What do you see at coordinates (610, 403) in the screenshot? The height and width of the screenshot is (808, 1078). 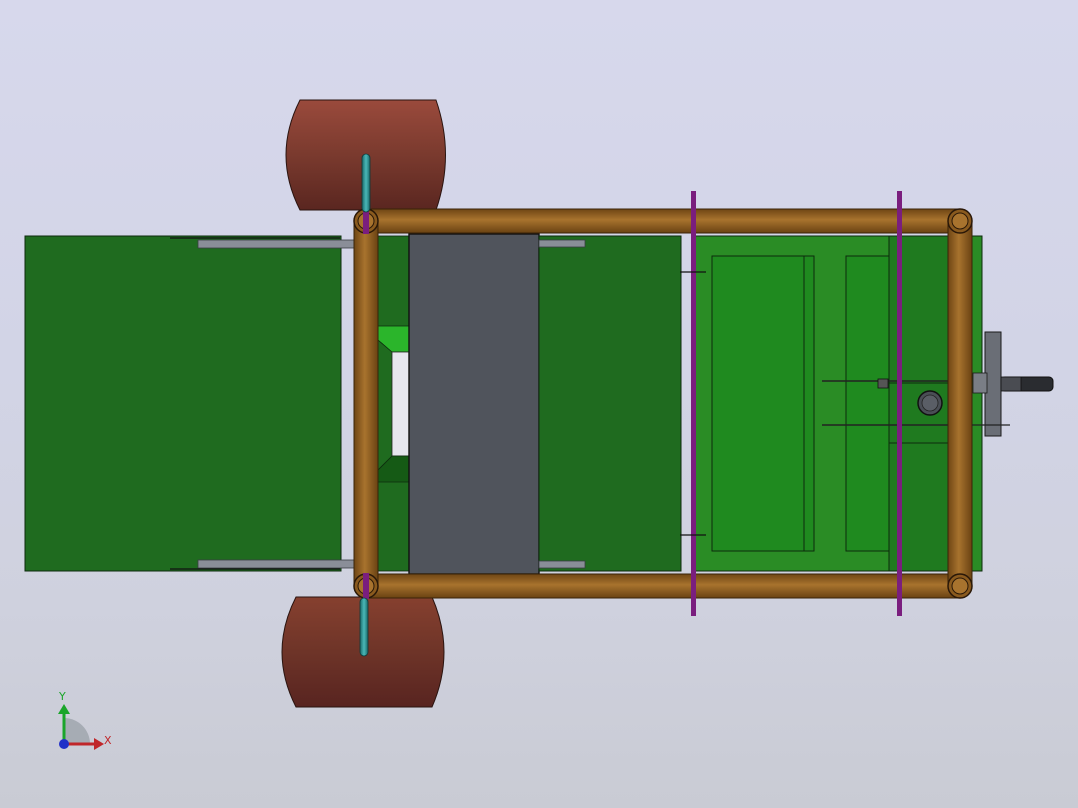 I see `middle-panel` at bounding box center [610, 403].